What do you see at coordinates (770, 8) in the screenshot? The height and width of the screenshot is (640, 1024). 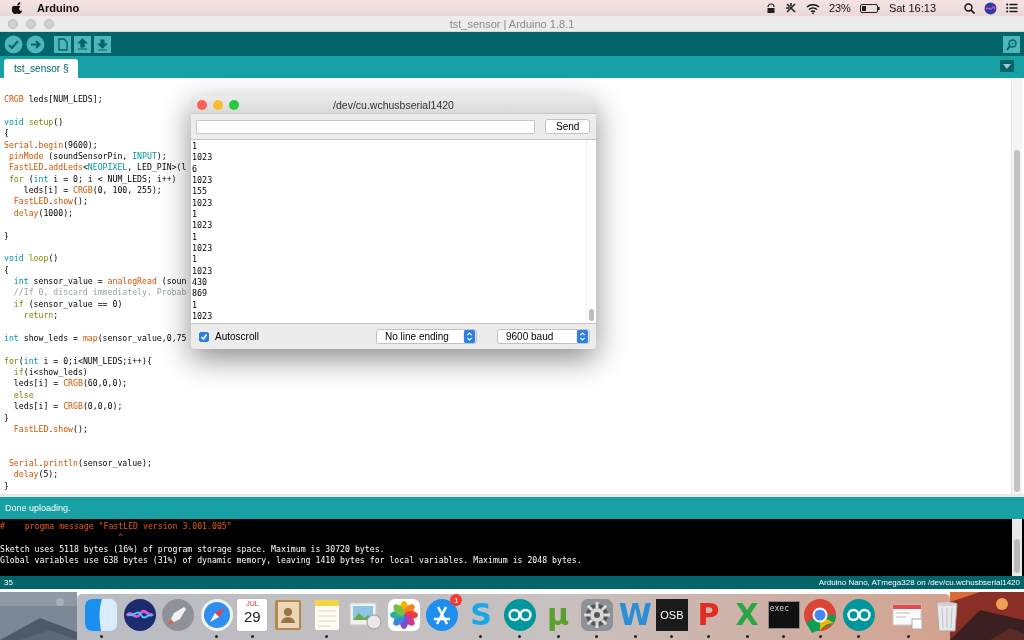 I see `padlock-signal-icon` at bounding box center [770, 8].